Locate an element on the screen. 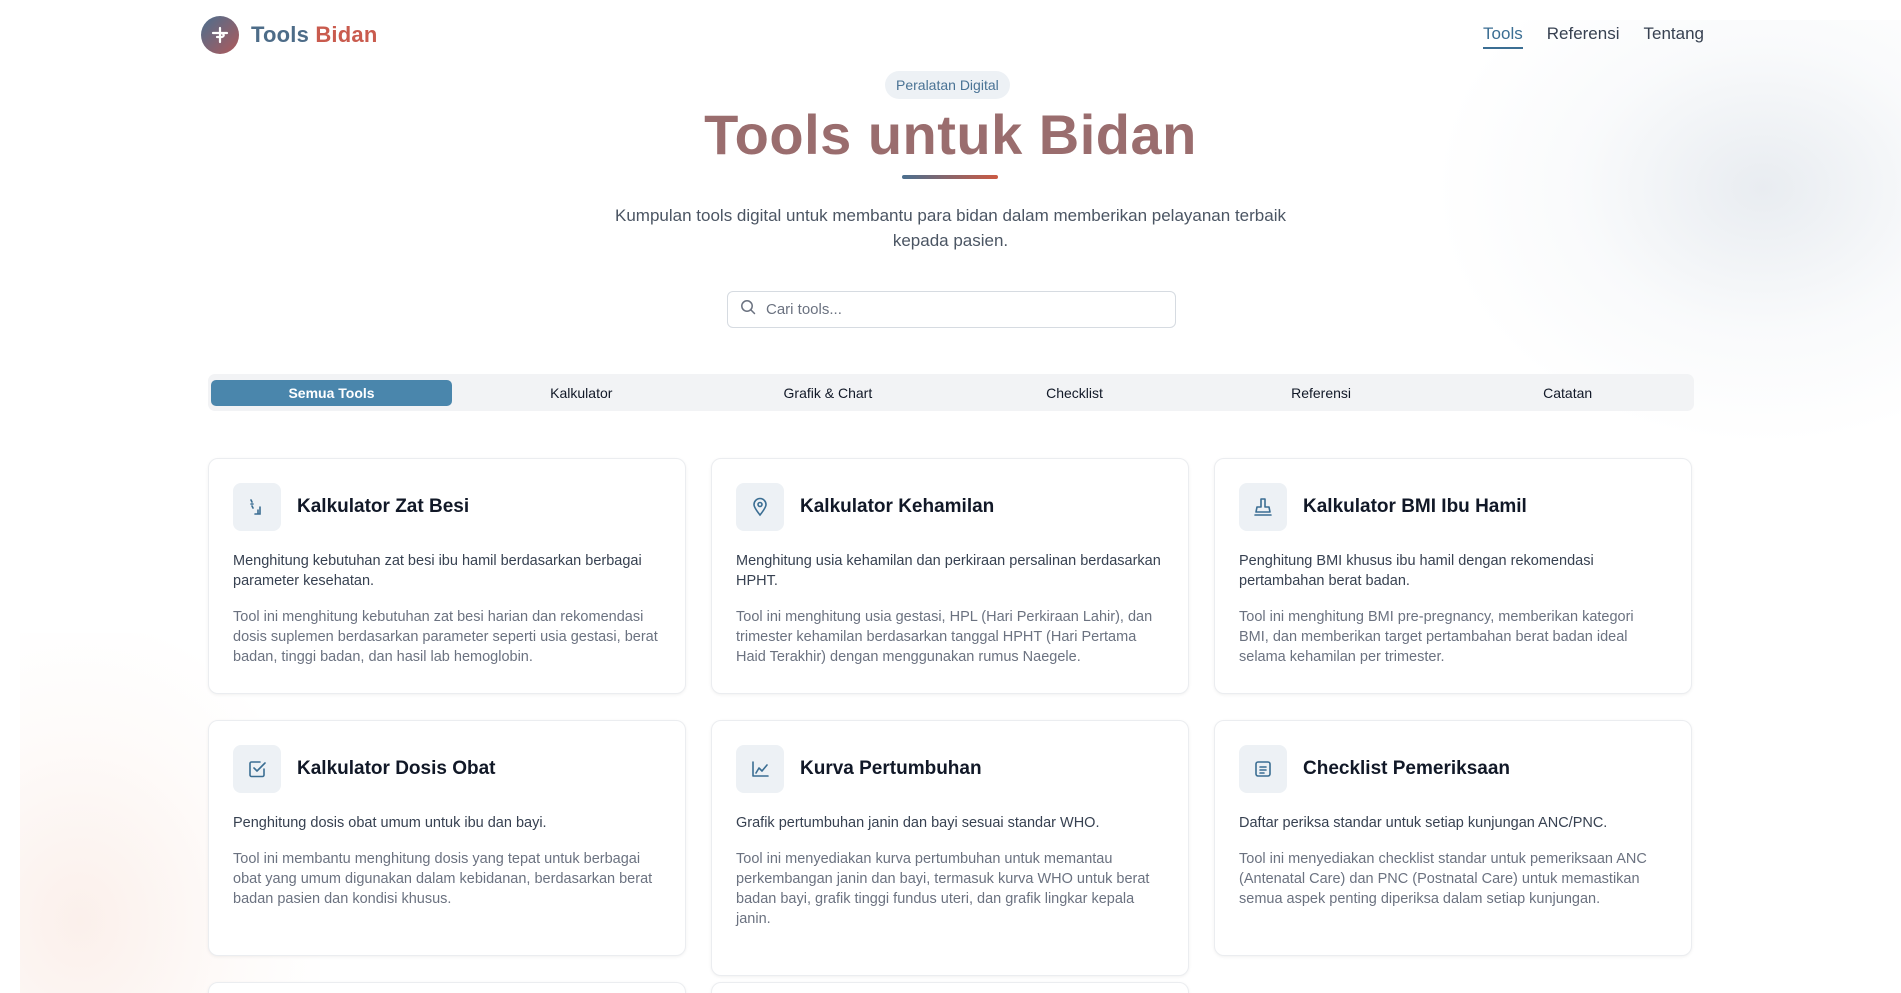  card-title: Checklist Pemeriksaan is located at coordinates (1407, 768).